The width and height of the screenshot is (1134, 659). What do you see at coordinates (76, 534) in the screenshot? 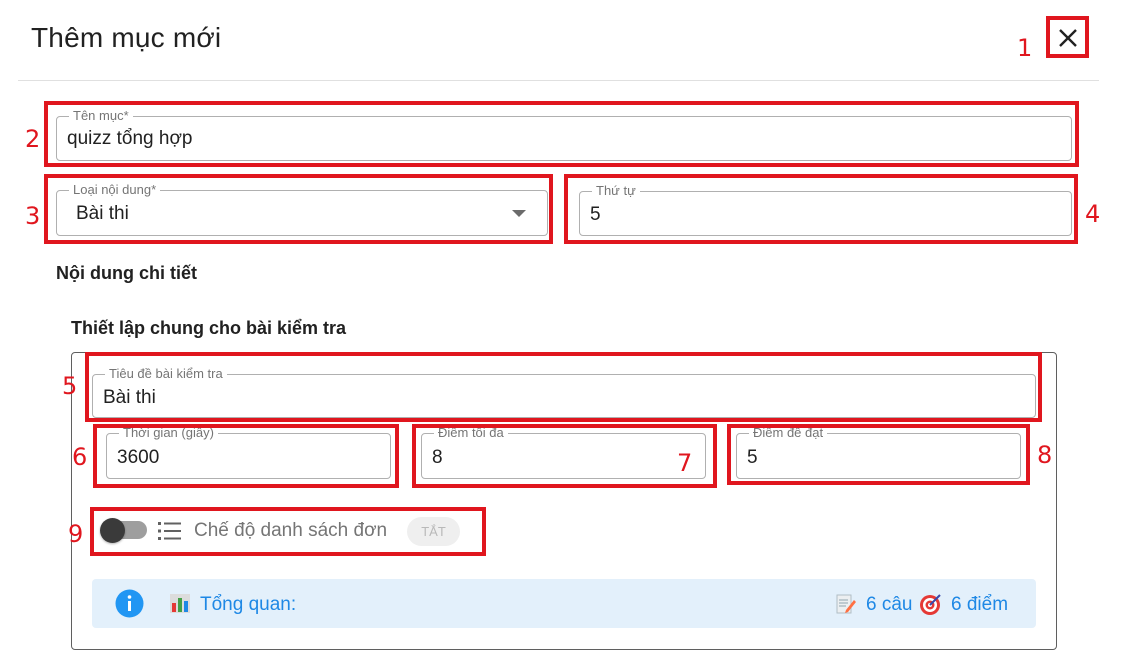
I see `annotation-number-9: 9` at bounding box center [76, 534].